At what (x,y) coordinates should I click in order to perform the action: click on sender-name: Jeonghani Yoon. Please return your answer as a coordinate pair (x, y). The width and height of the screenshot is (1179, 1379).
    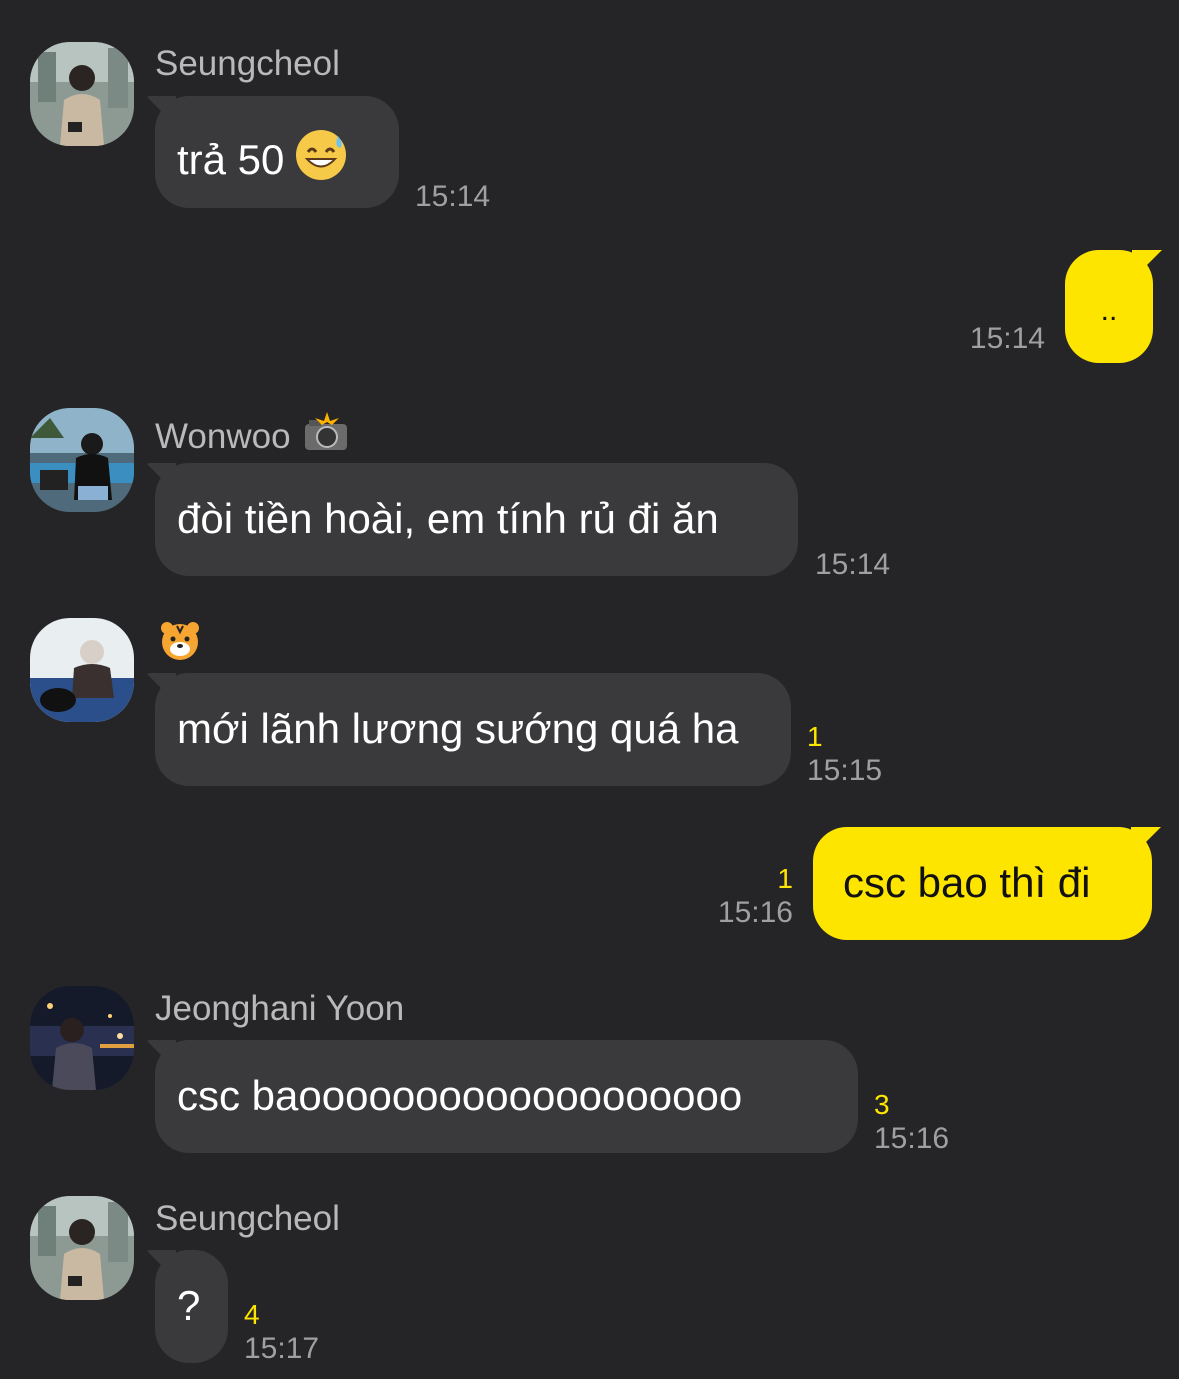
    Looking at the image, I should click on (280, 1008).